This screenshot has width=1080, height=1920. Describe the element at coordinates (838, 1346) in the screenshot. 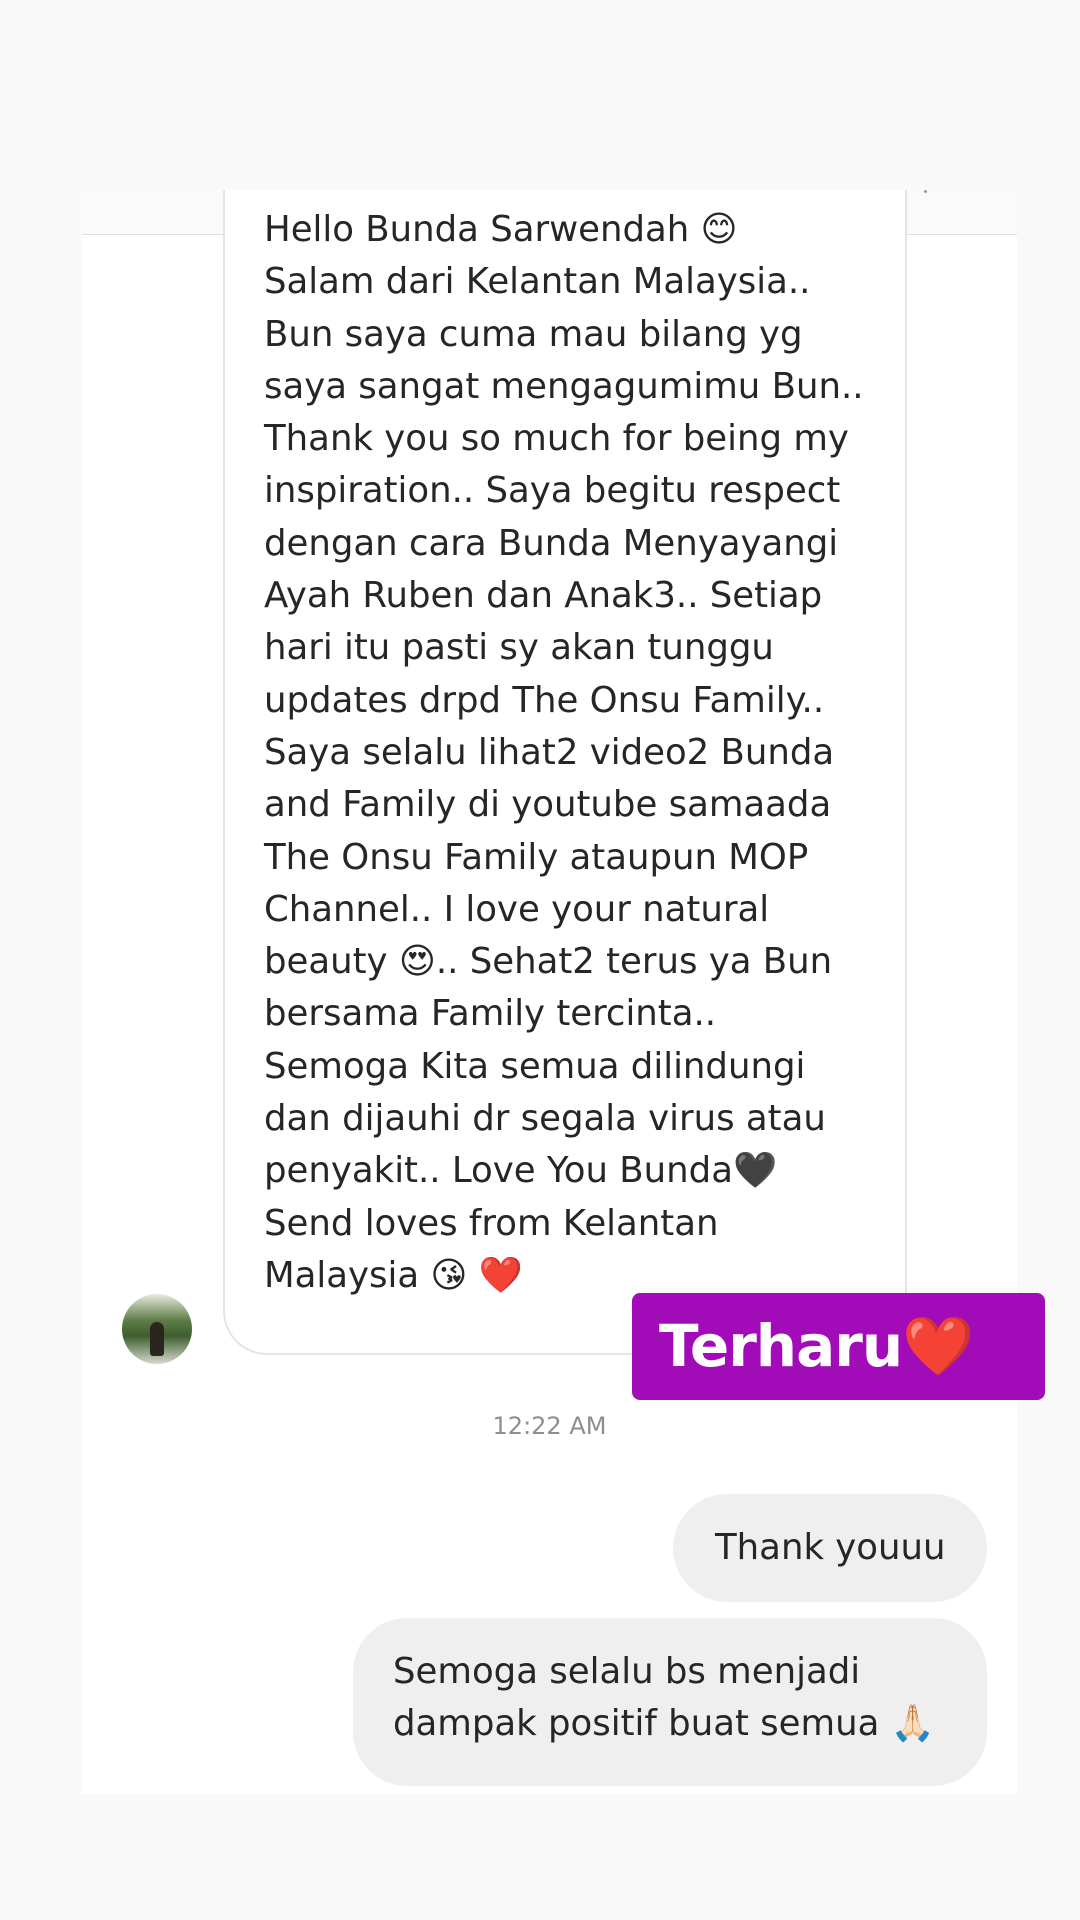

I see `terharu-sticker: Terharu❤️` at that location.